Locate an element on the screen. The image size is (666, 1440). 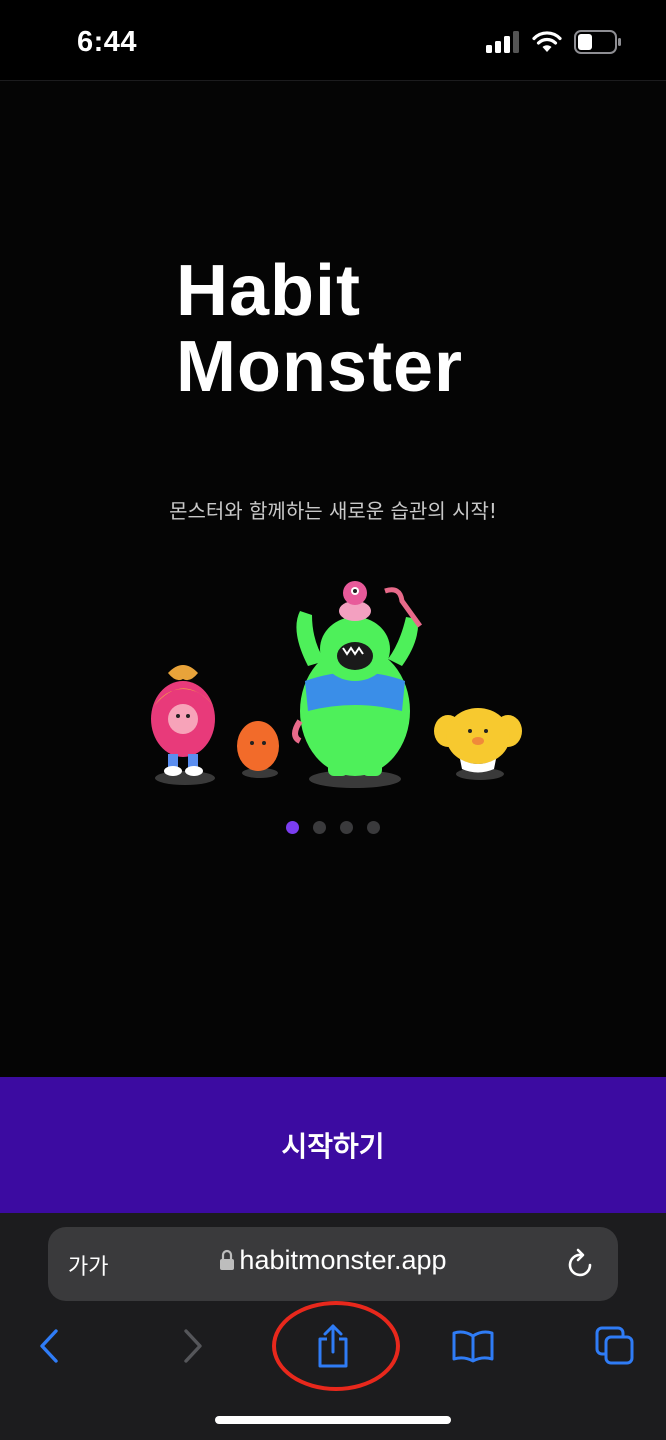
start-button: 시작하기 is located at coordinates (333, 1145).